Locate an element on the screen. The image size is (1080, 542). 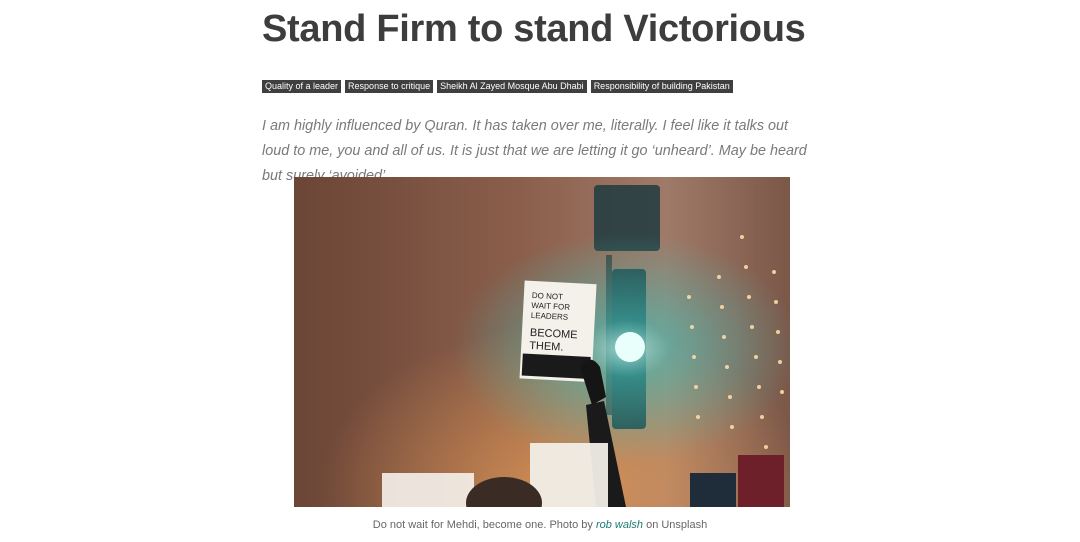
tag-responsibility-of-building-pakistan: Responsibility of building Pakistan is located at coordinates (661, 86).